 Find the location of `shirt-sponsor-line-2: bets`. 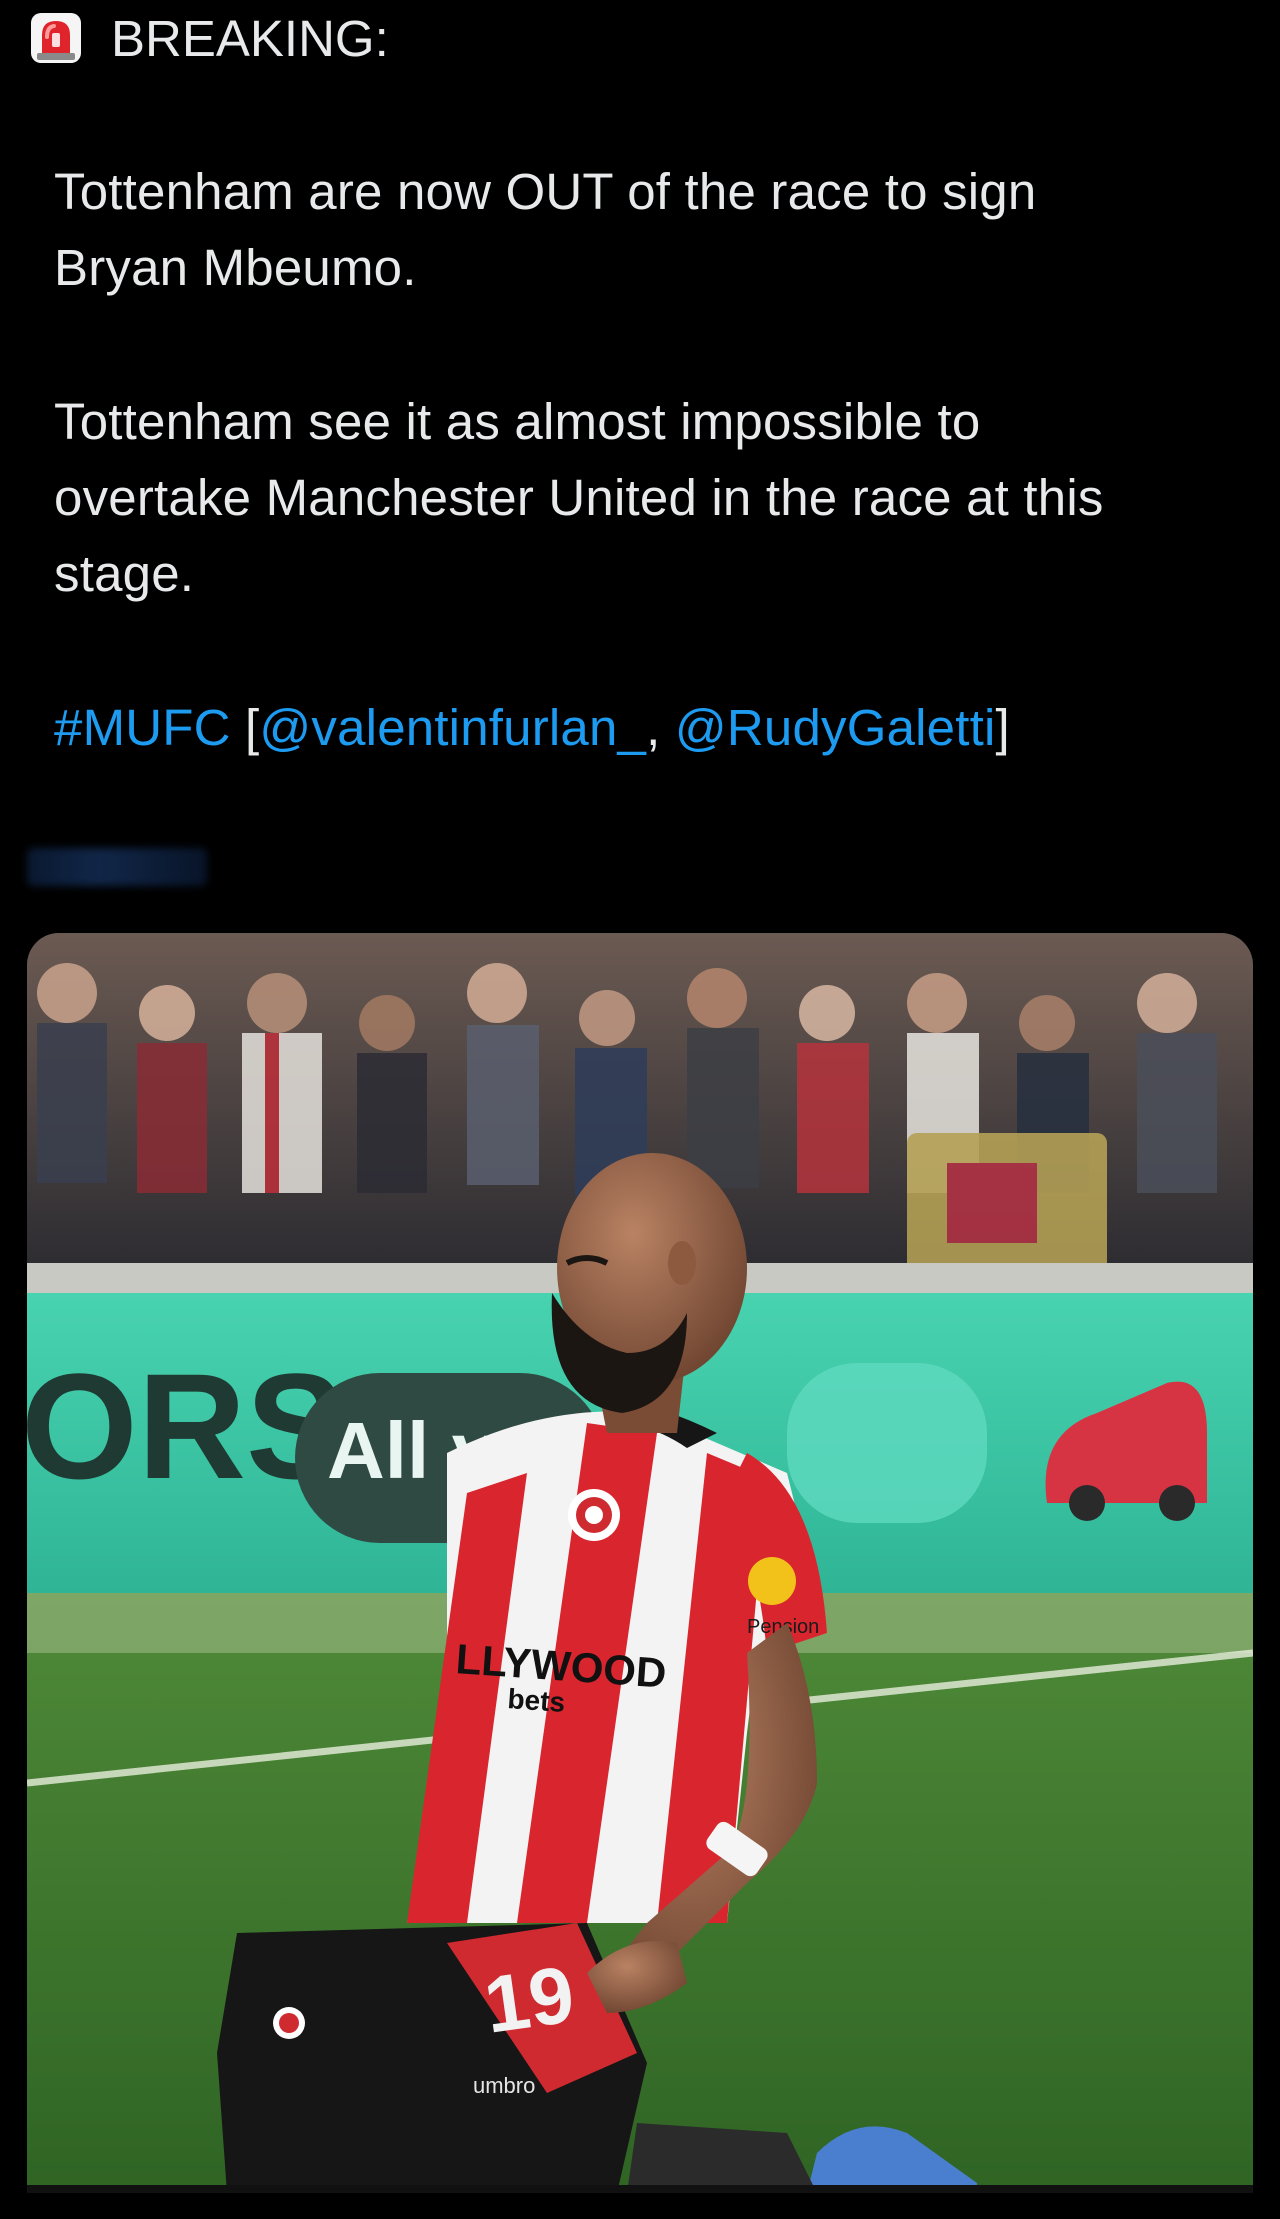

shirt-sponsor-line-2: bets is located at coordinates (537, 1700).